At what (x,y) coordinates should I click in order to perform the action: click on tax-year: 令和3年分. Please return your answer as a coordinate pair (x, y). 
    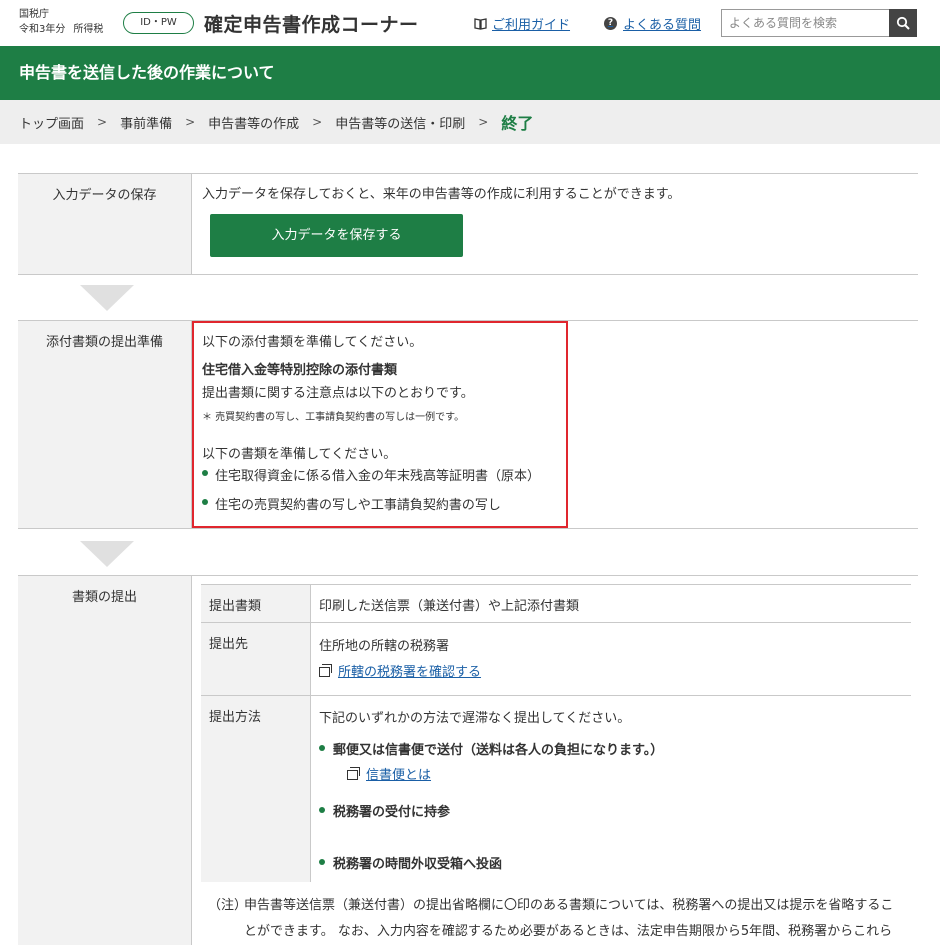
    Looking at the image, I should click on (42, 29).